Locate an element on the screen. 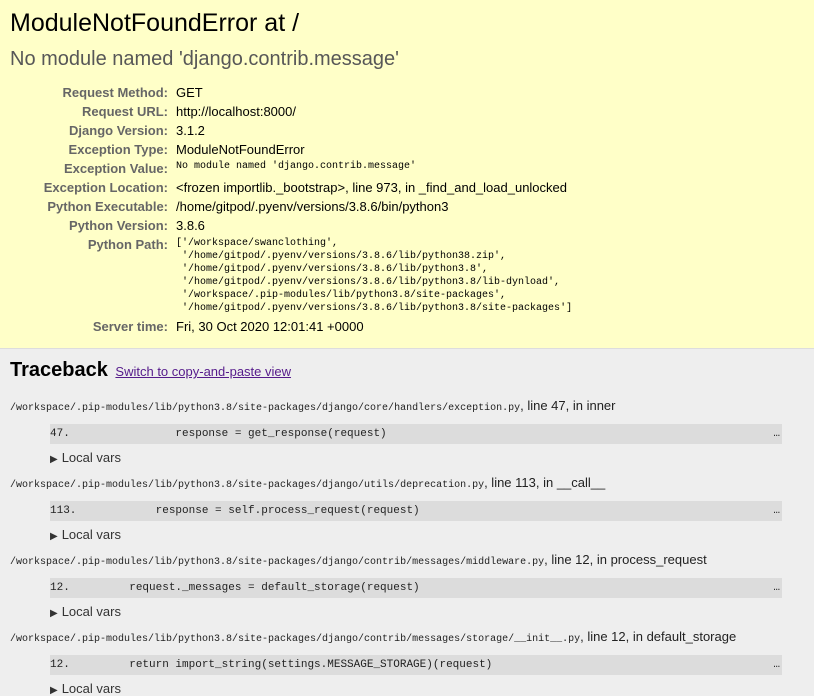  meta-label: Server time: is located at coordinates (130, 326).